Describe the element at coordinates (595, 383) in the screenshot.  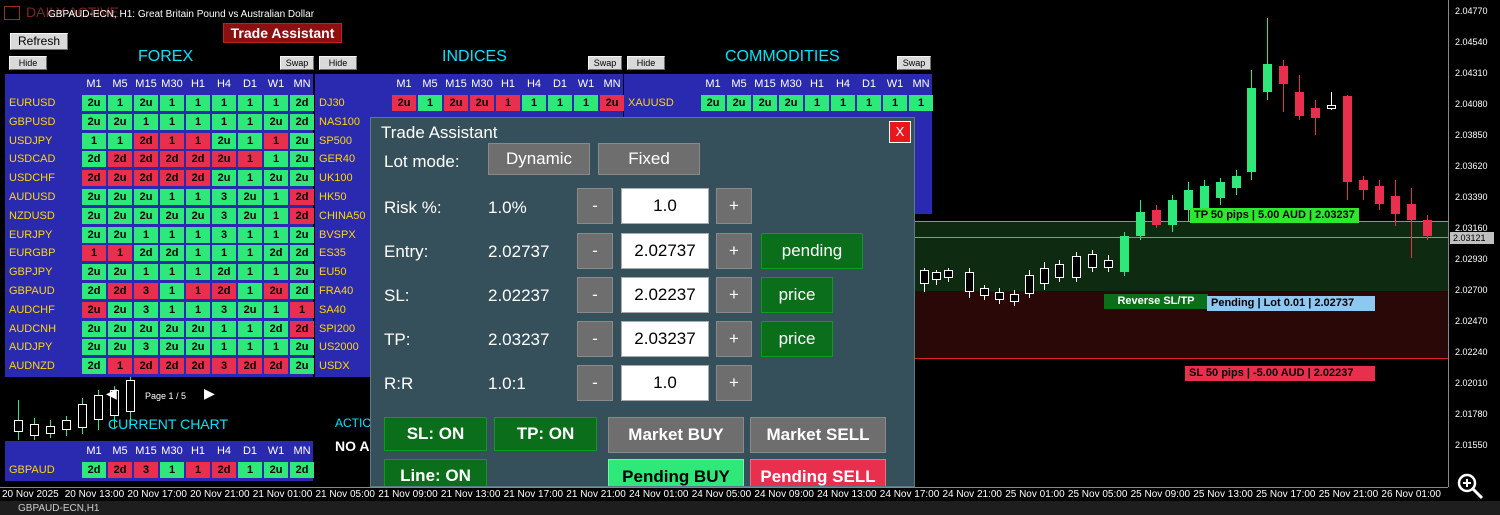
I see `rr-minus-button: -` at that location.